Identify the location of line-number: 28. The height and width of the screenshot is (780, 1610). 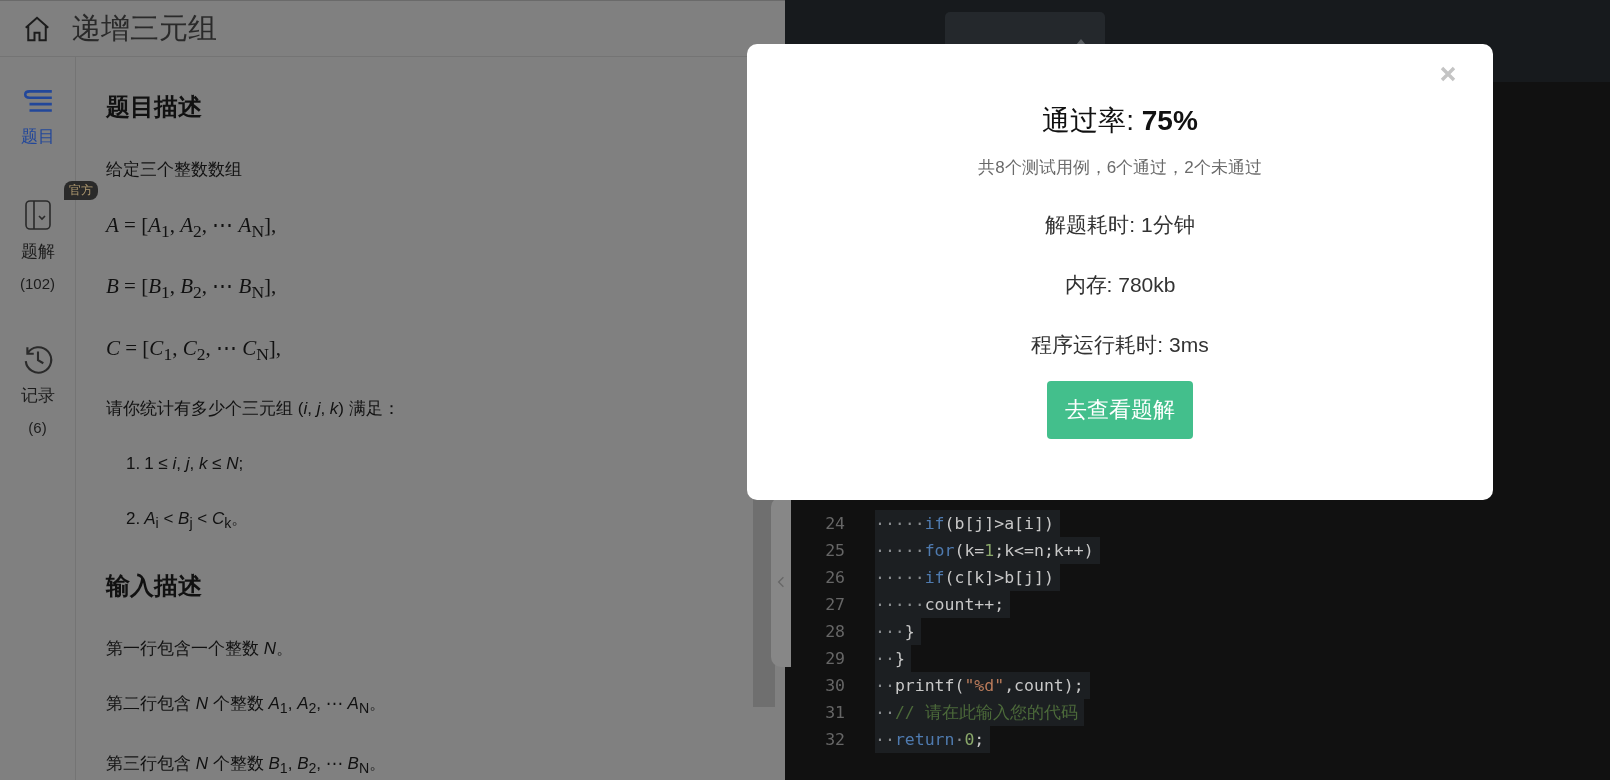
(835, 631).